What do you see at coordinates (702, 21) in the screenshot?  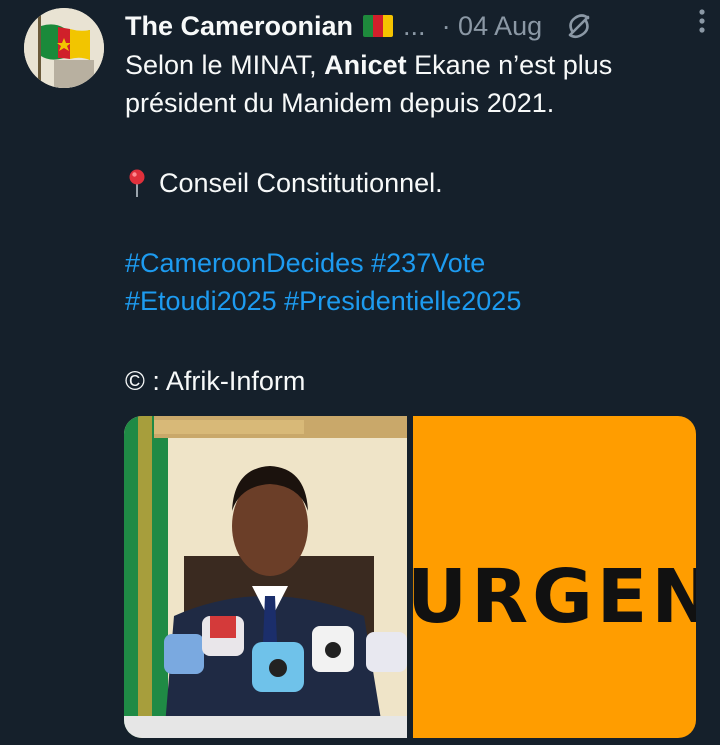 I see `more-vertical-icon` at bounding box center [702, 21].